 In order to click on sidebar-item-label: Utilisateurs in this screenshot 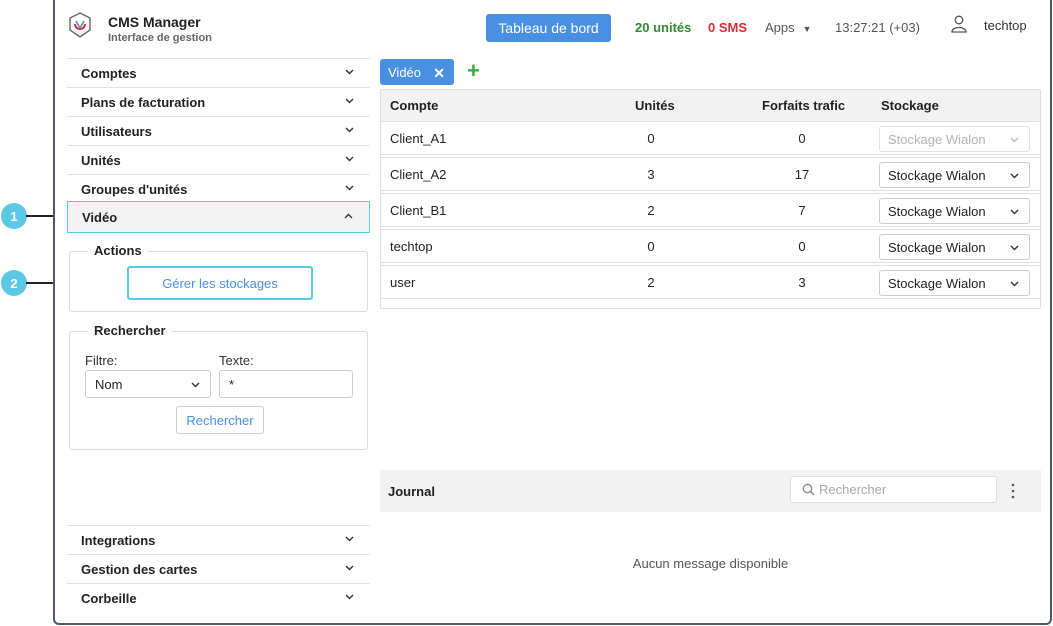, I will do `click(116, 131)`.